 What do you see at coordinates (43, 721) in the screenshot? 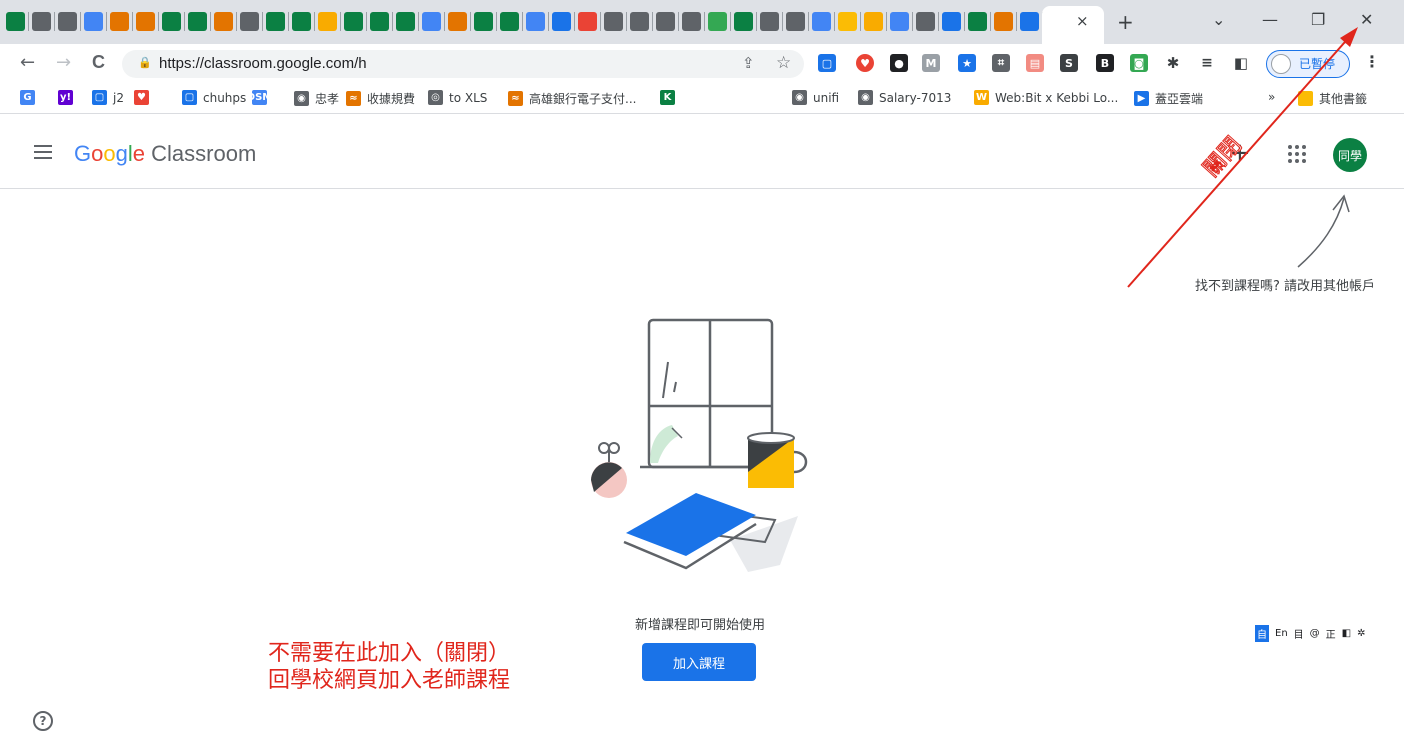
I see `help-icon: ?` at bounding box center [43, 721].